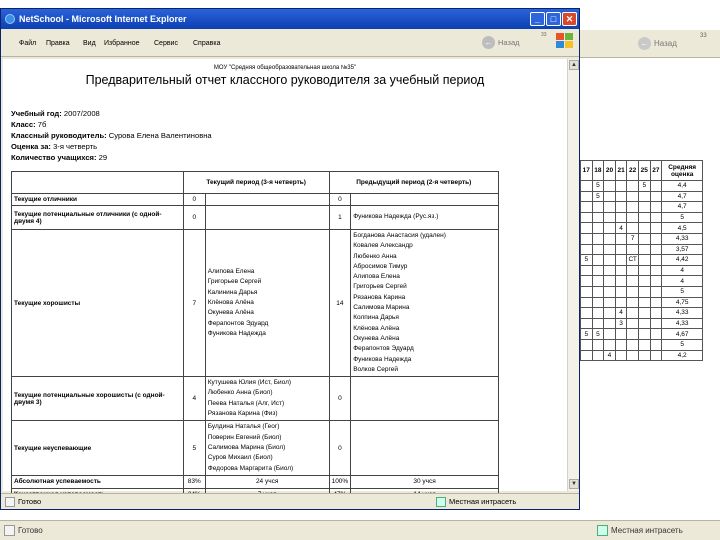 This screenshot has width=720, height=540. I want to click on close-button: ✕, so click(569, 19).